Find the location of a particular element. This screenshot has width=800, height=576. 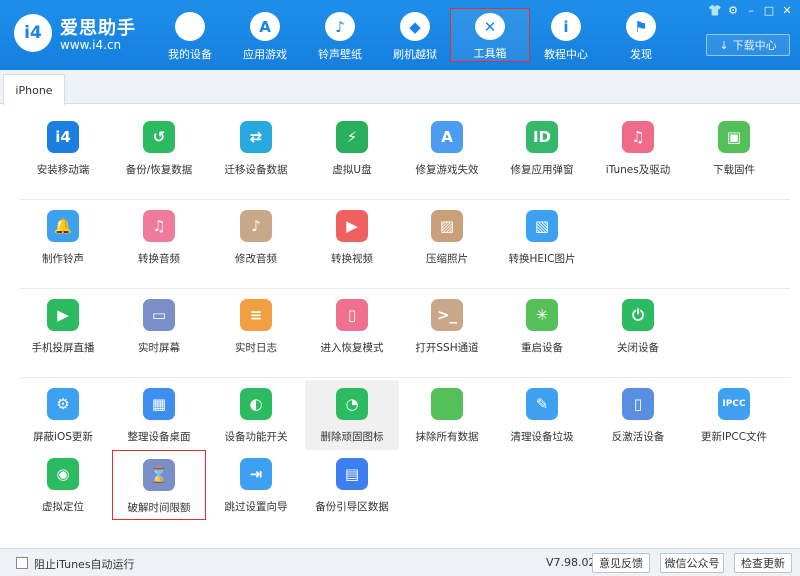

nav-label: 铃声壁纸 is located at coordinates (340, 54).